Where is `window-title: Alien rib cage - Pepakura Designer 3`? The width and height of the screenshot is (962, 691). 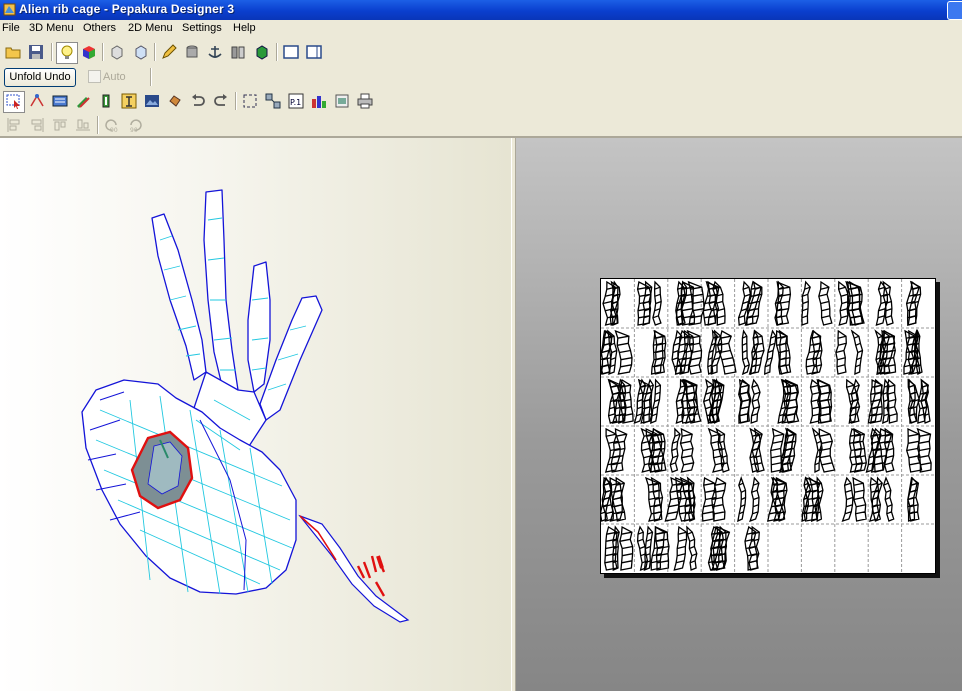
window-title: Alien rib cage - Pepakura Designer 3 is located at coordinates (127, 9).